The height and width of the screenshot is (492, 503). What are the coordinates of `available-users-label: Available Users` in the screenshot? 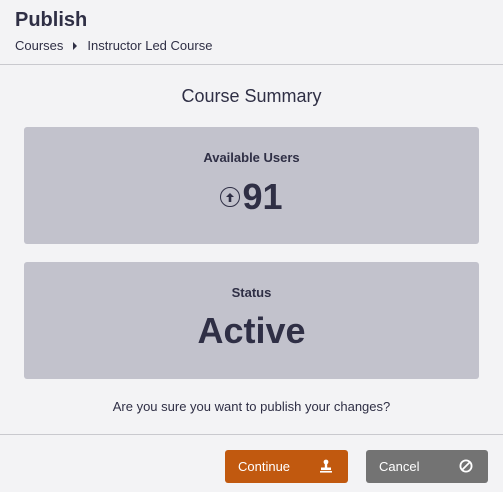 It's located at (251, 157).